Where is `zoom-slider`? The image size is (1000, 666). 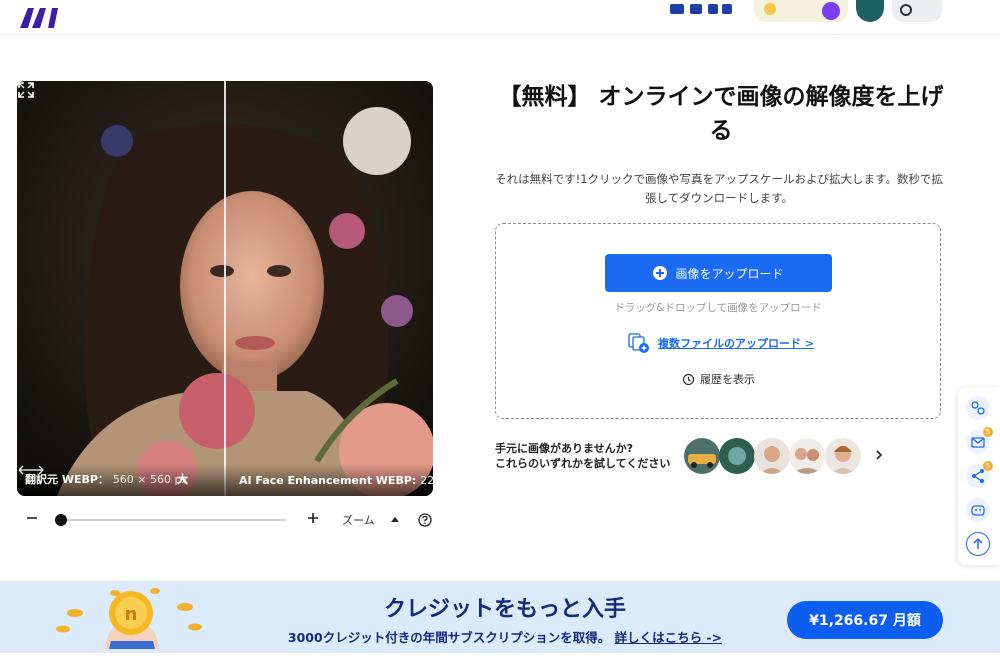
zoom-slider is located at coordinates (171, 520).